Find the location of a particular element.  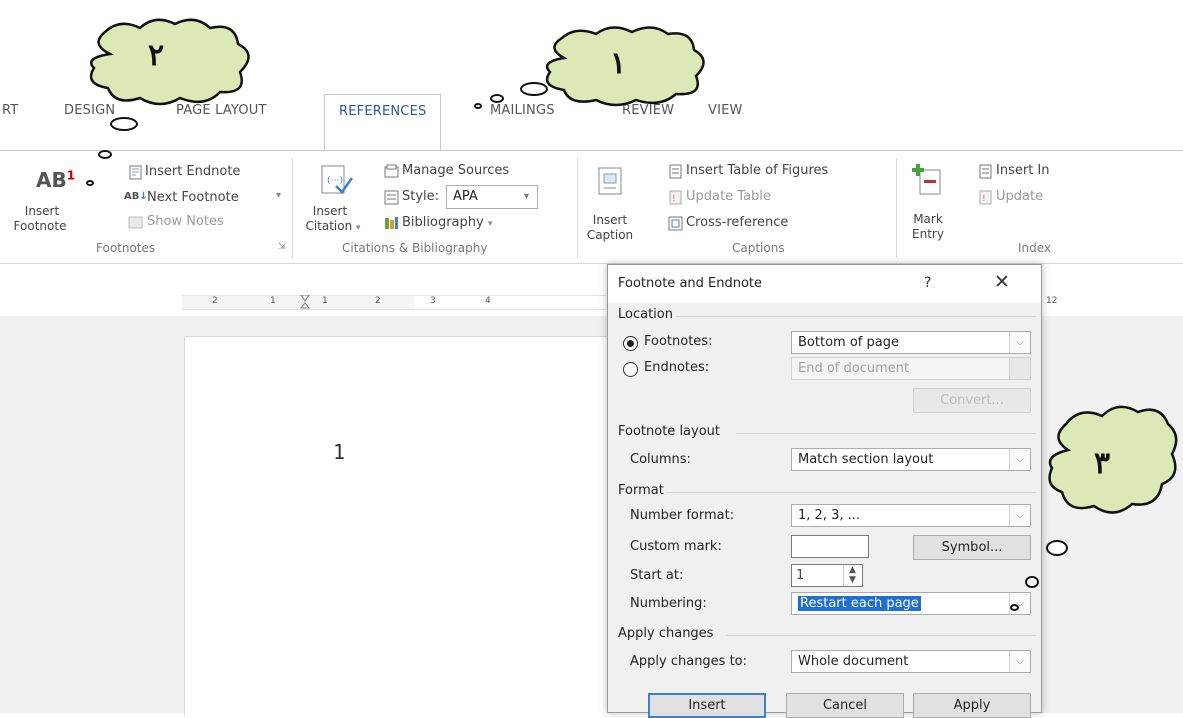

insert-footnote-label: Footnote is located at coordinates (40, 226).